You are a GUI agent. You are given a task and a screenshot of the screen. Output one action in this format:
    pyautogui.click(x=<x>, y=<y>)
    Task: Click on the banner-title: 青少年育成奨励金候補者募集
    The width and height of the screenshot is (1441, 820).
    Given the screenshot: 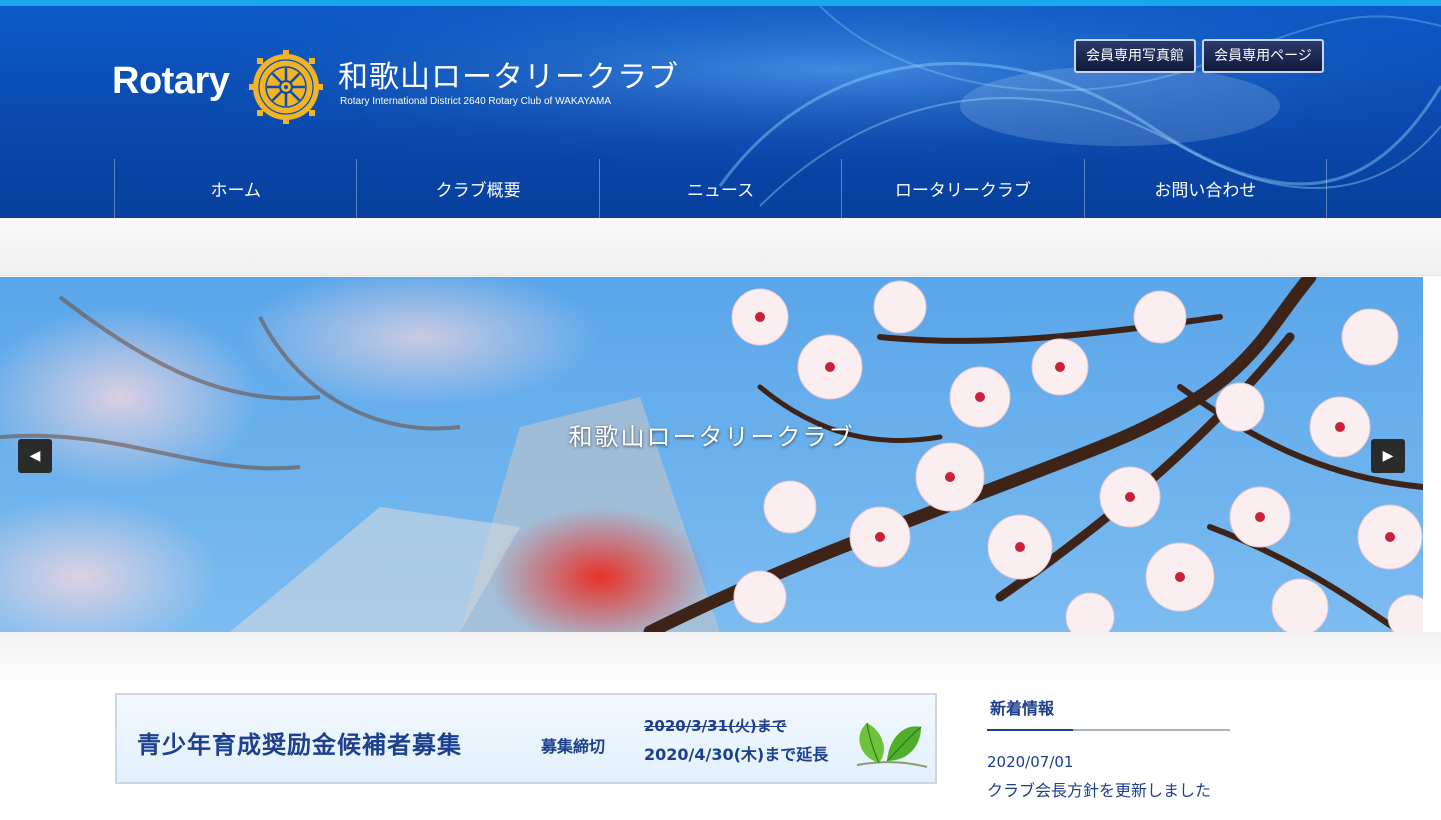 What is the action you would take?
    pyautogui.click(x=299, y=745)
    